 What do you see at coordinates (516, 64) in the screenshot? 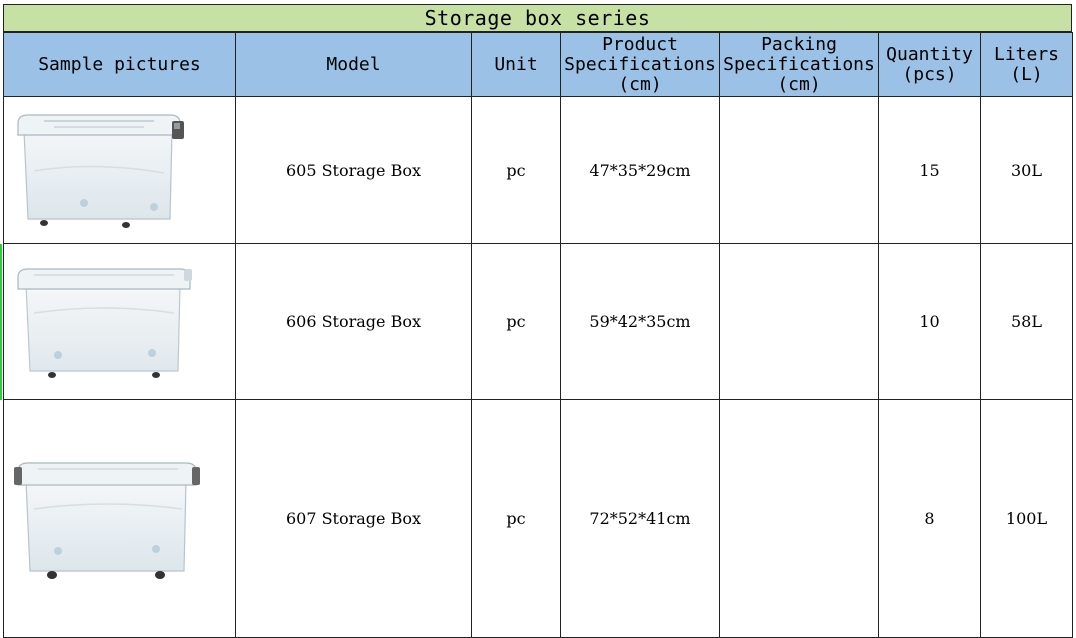
I see `header-unit: Unit` at bounding box center [516, 64].